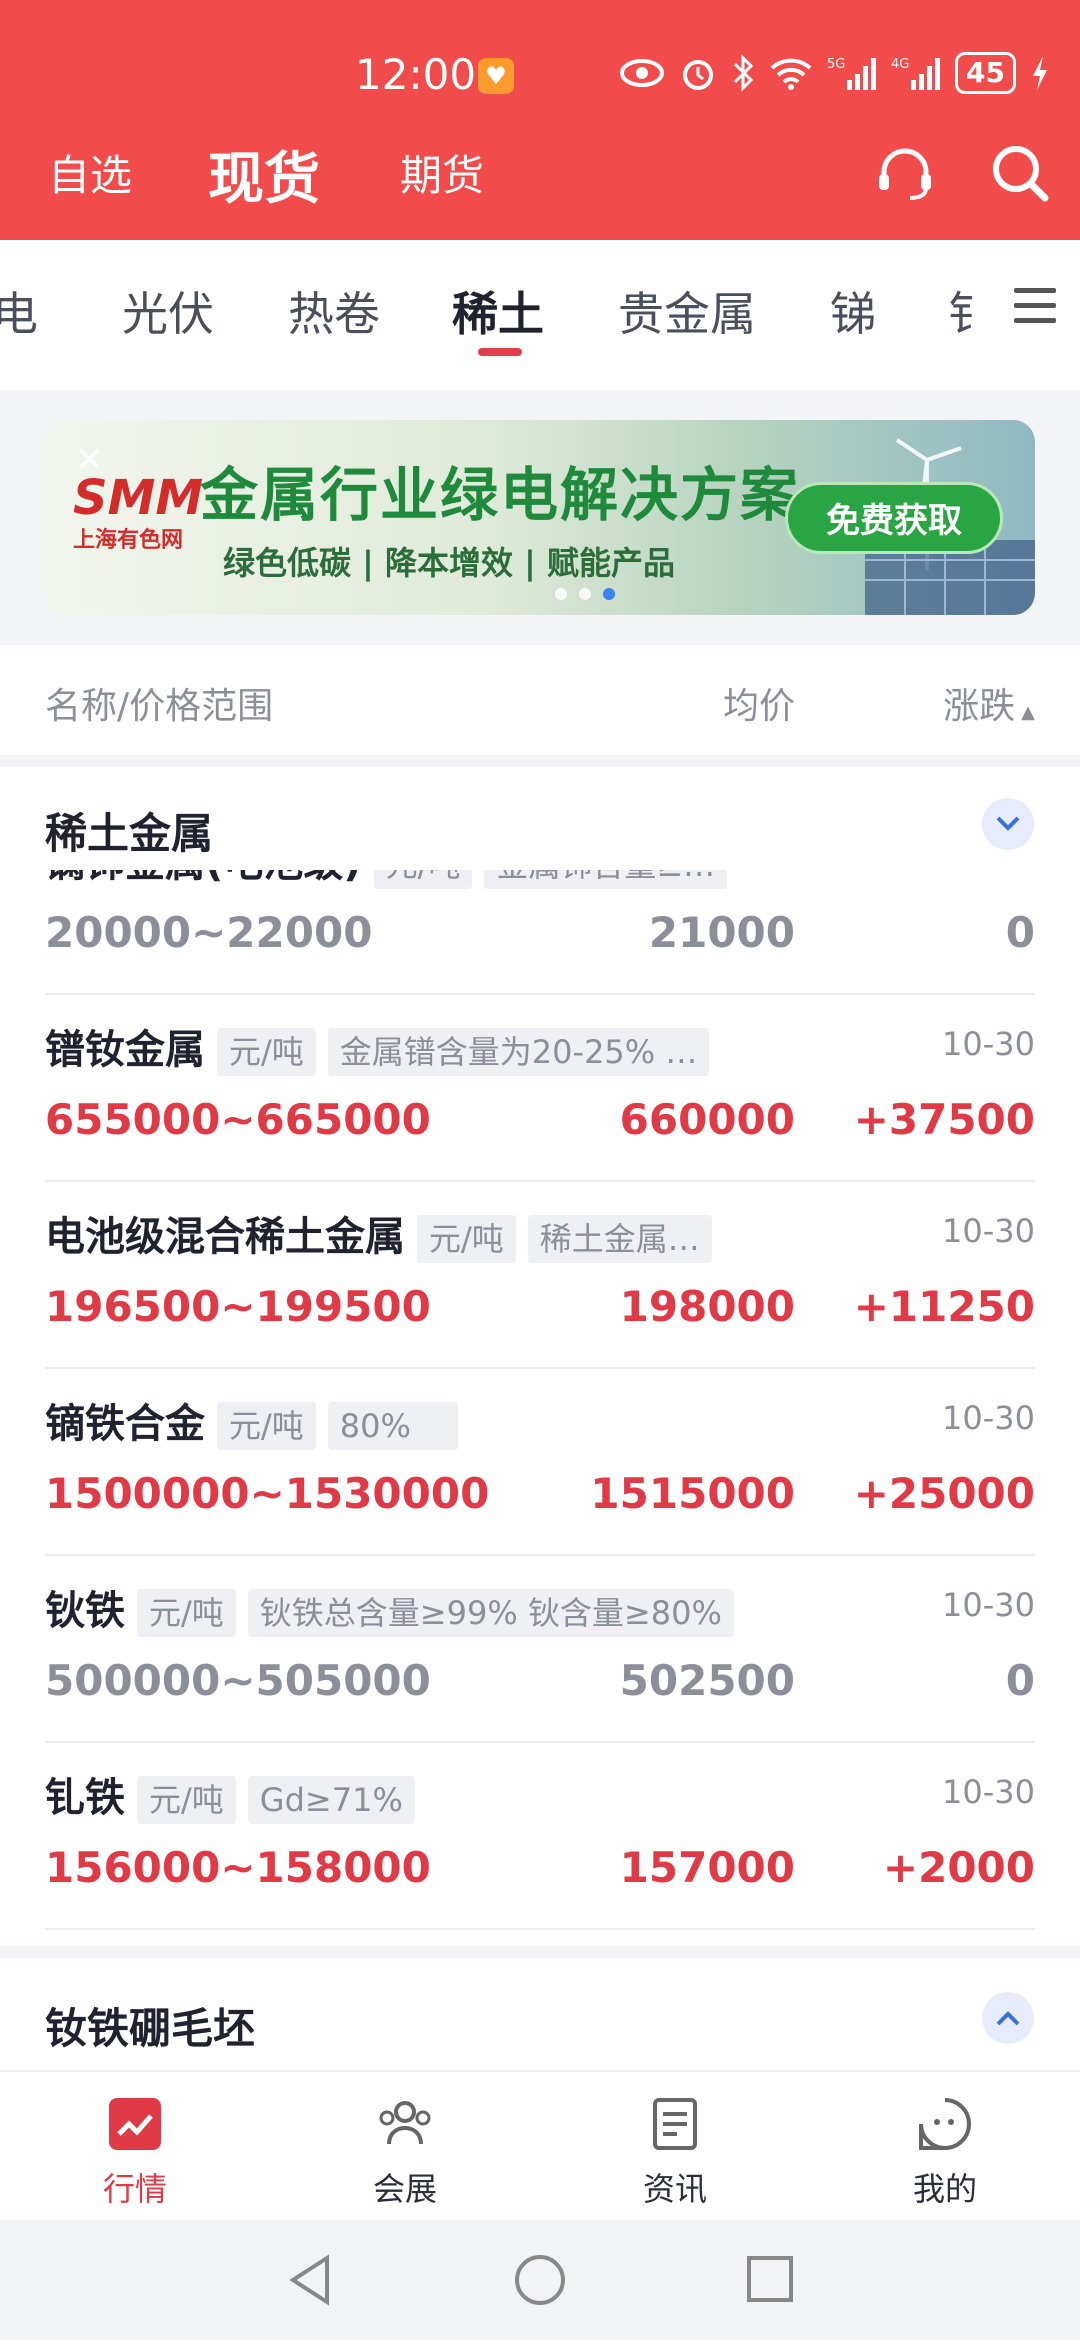 Image resolution: width=1080 pixels, height=2340 pixels. I want to click on back-icon, so click(310, 2280).